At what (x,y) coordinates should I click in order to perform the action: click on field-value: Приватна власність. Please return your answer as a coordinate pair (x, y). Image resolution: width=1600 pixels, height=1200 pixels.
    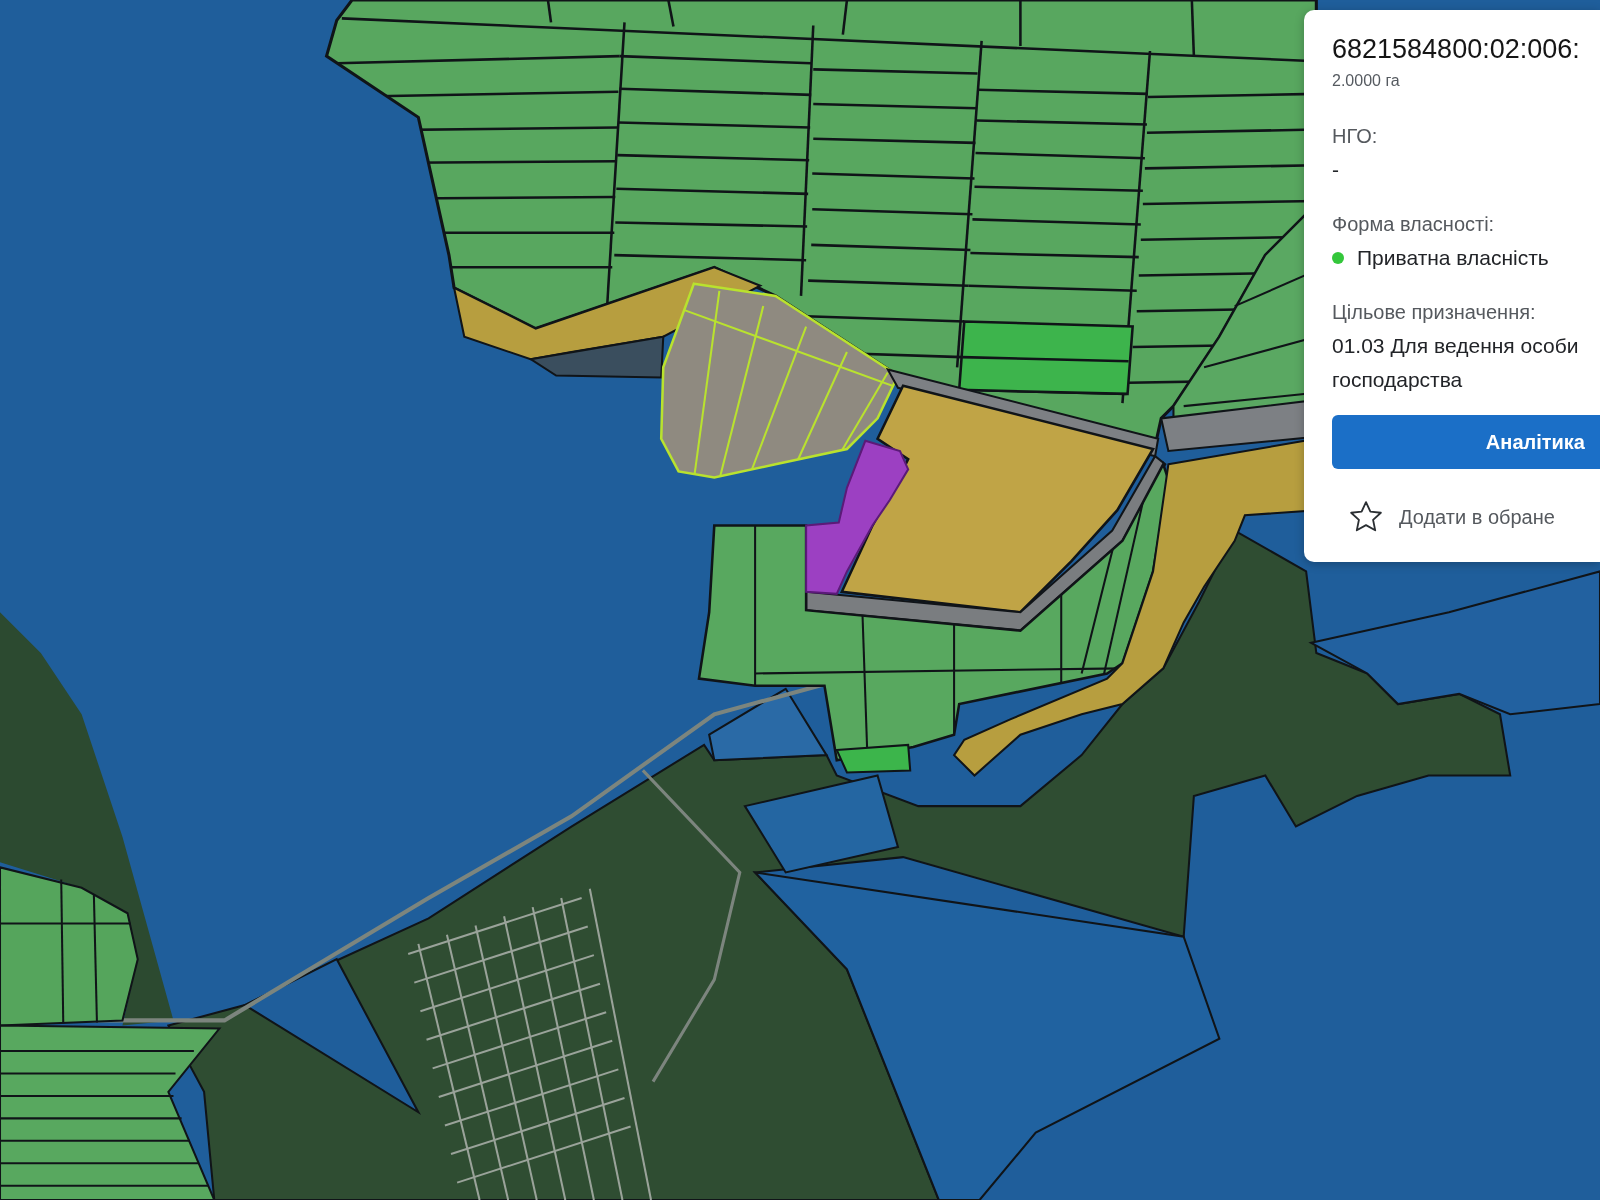
    Looking at the image, I should click on (1453, 258).